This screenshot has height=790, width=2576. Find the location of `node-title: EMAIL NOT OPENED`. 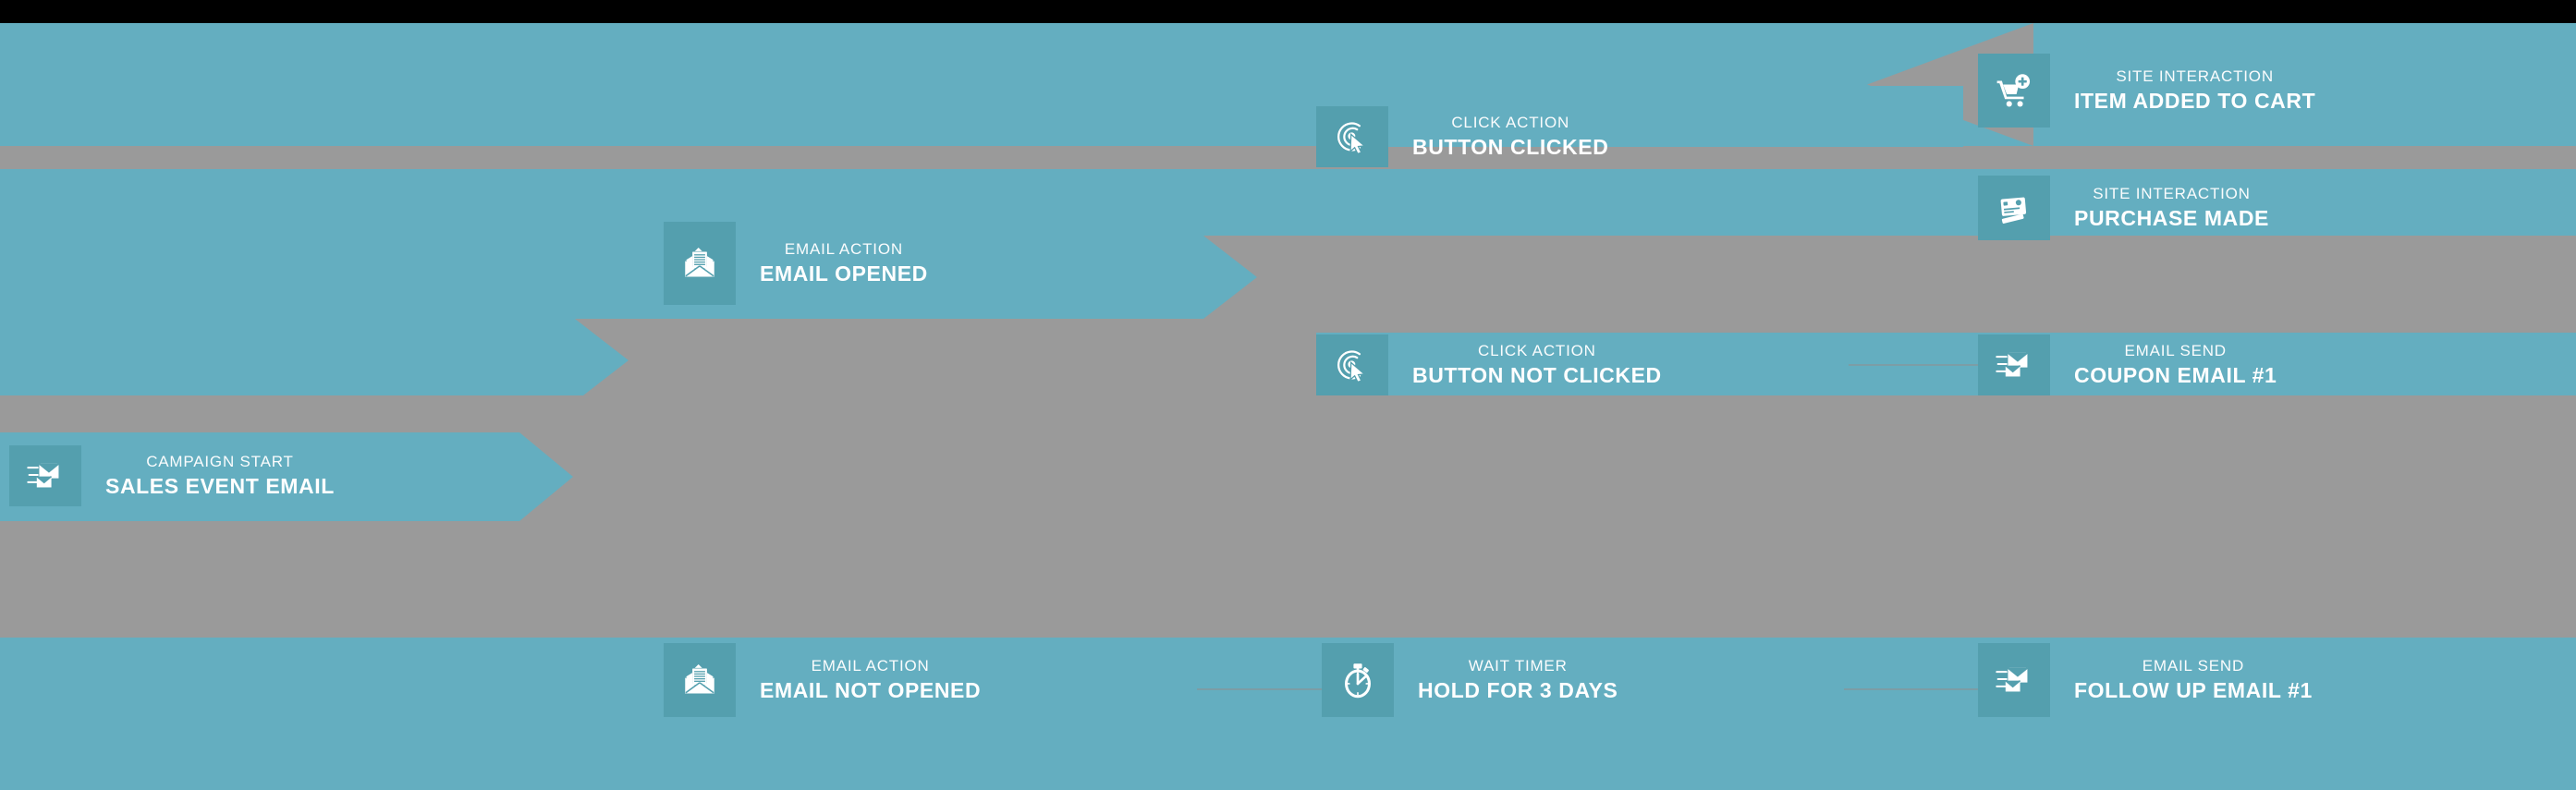

node-title: EMAIL NOT OPENED is located at coordinates (871, 690).